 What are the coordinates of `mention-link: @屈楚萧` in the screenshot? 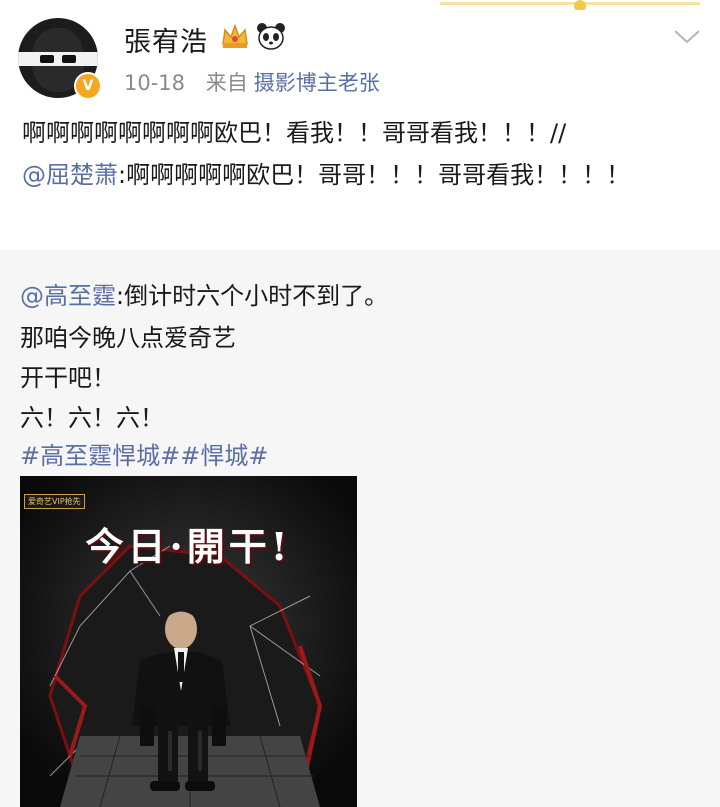 It's located at (70, 175).